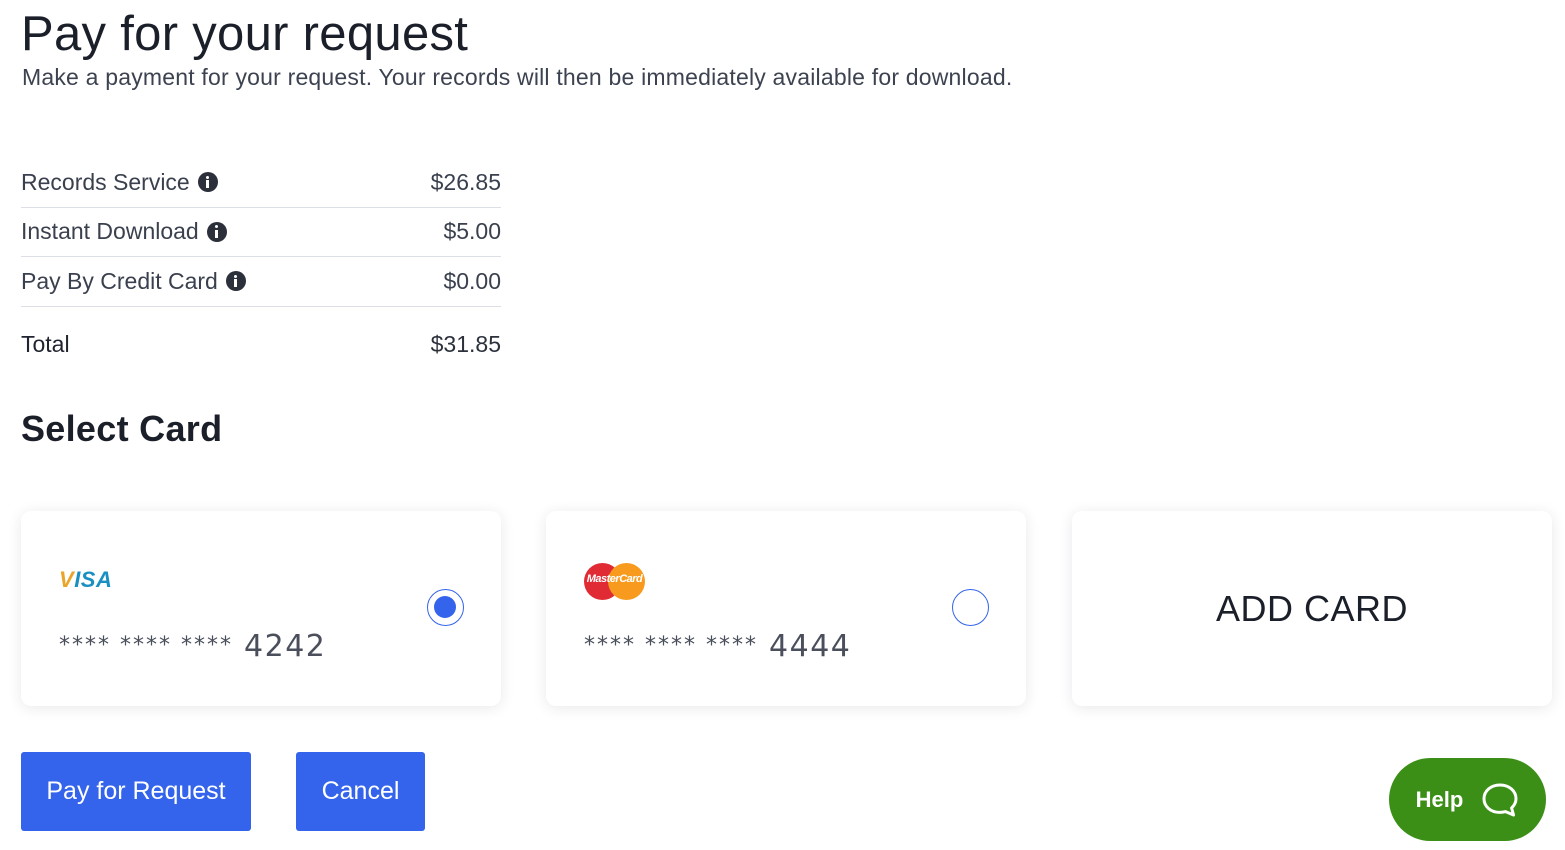 This screenshot has width=1565, height=850. Describe the element at coordinates (261, 183) in the screenshot. I see `fee-row-records-service: Records Service $26.85` at that location.